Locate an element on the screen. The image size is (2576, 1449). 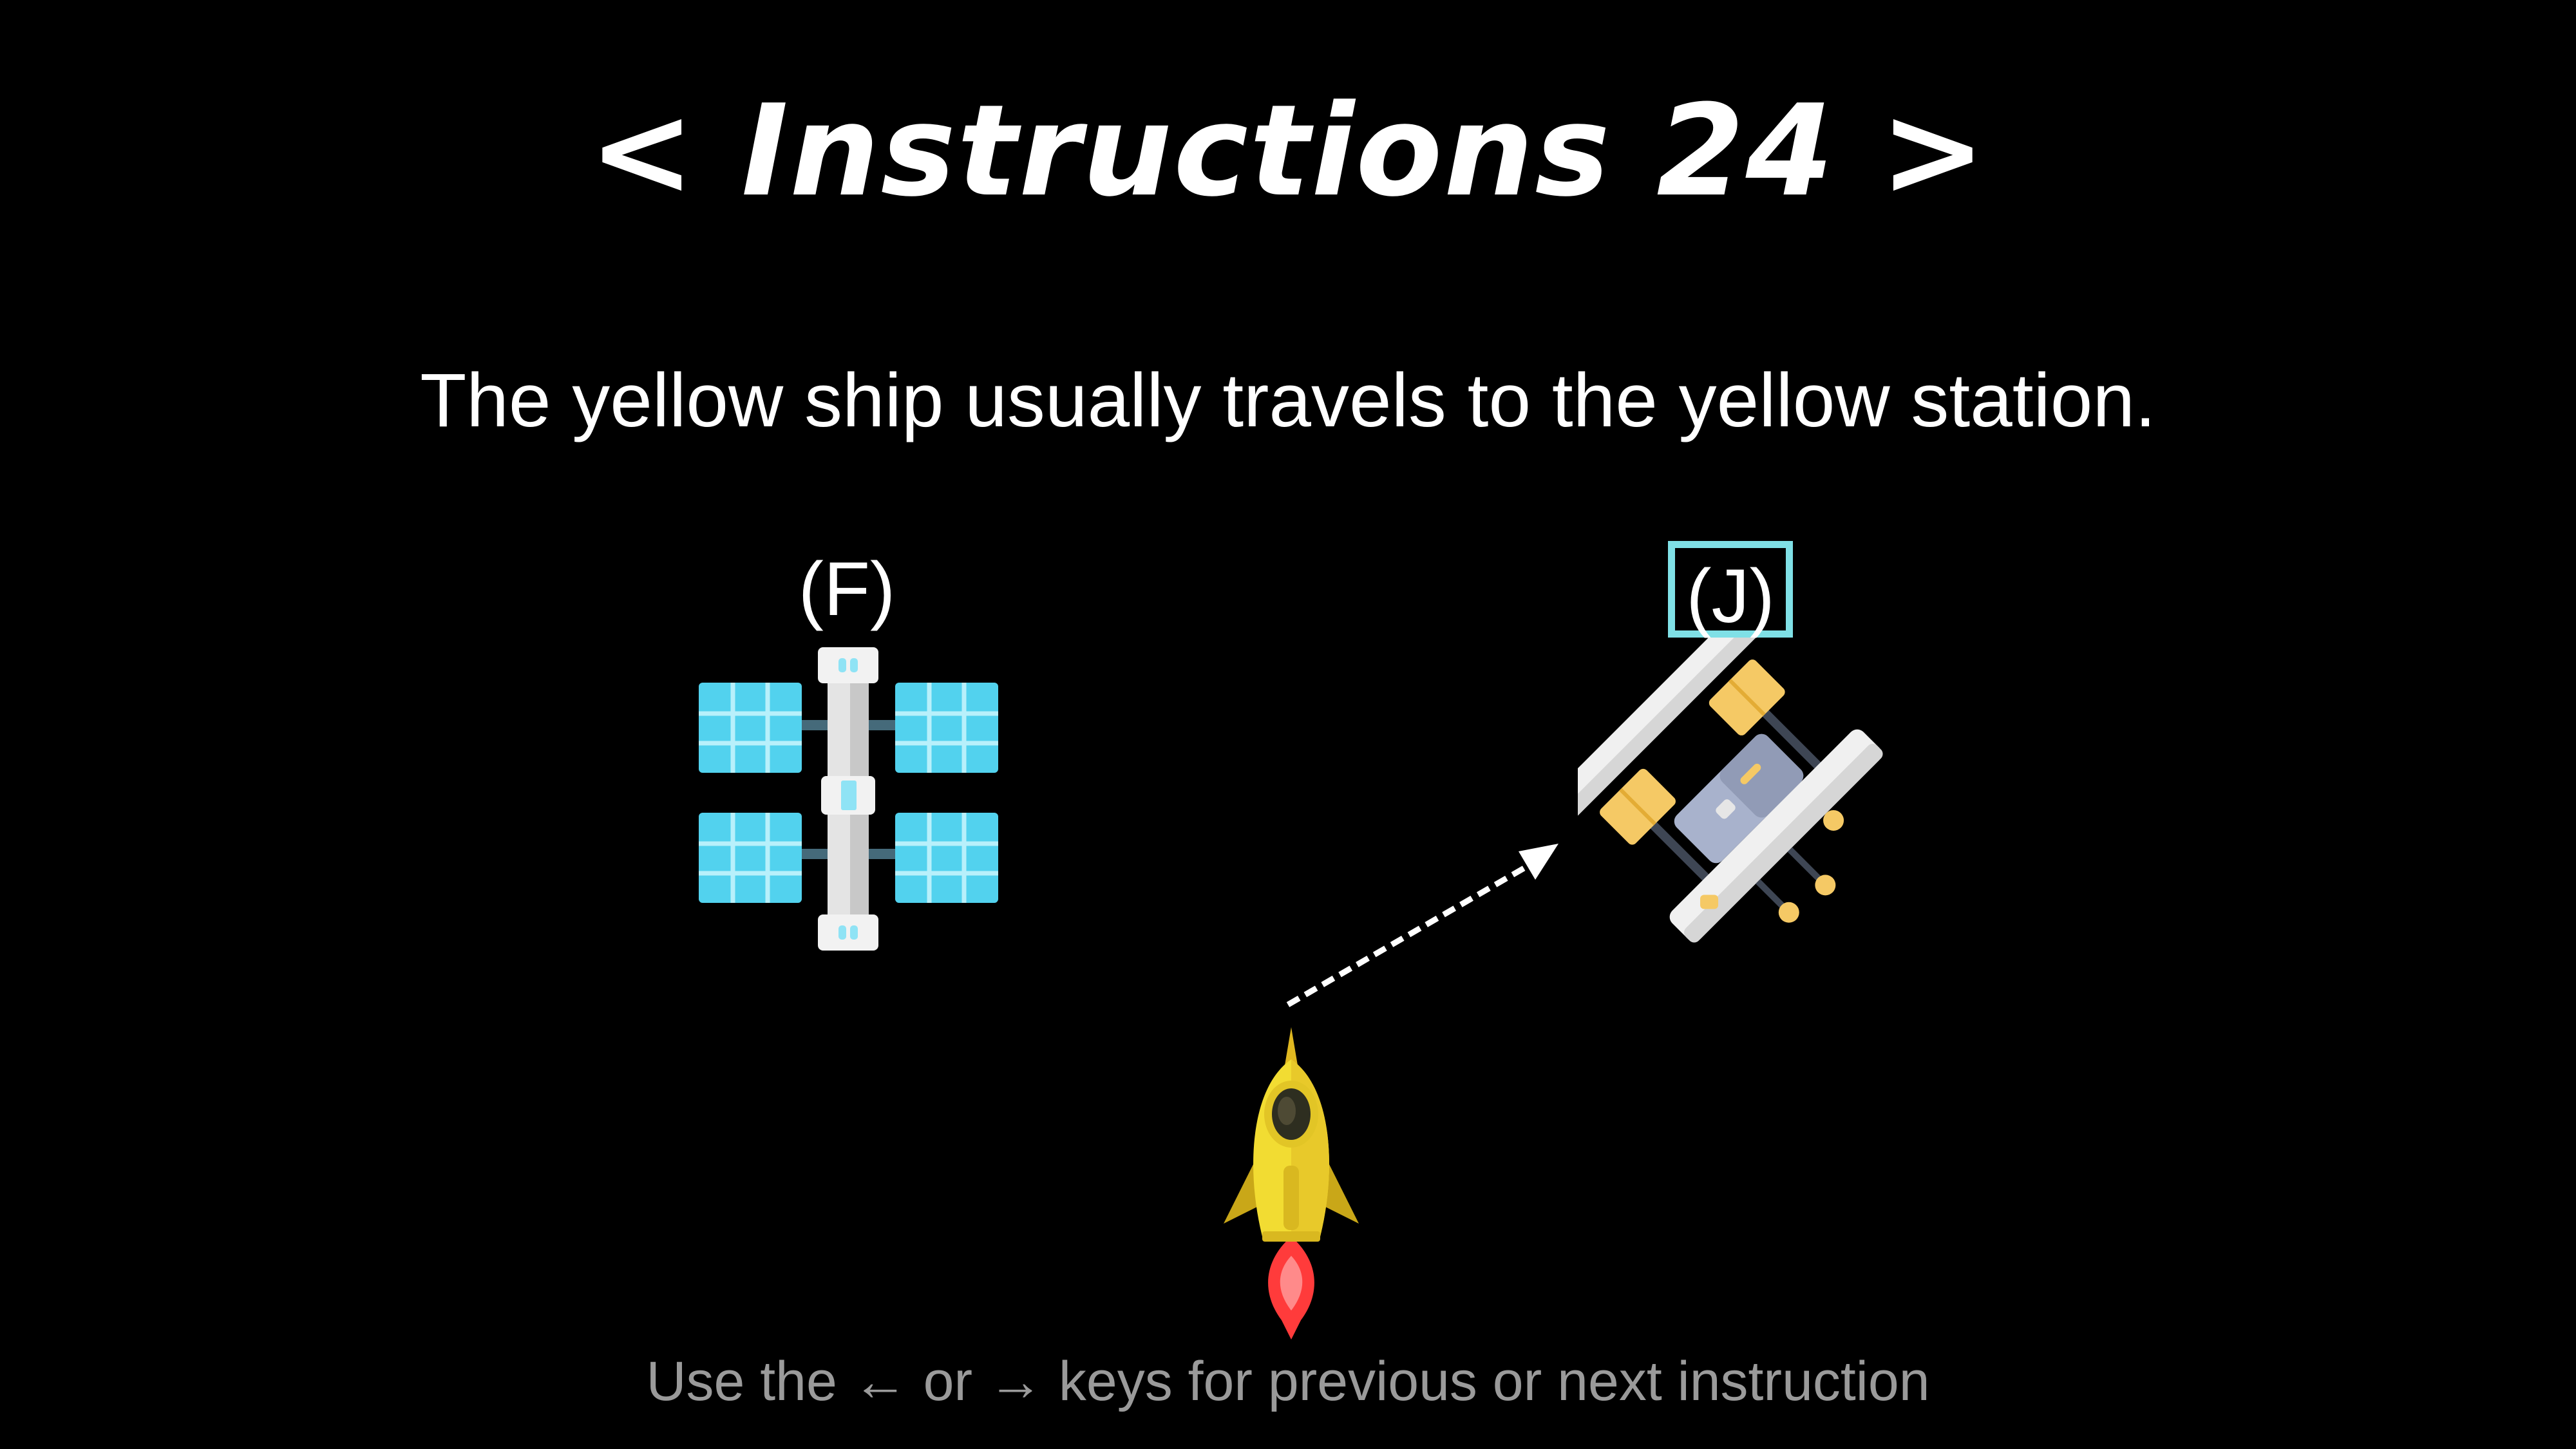
key-label-j-selected: (J) is located at coordinates (1731, 590).